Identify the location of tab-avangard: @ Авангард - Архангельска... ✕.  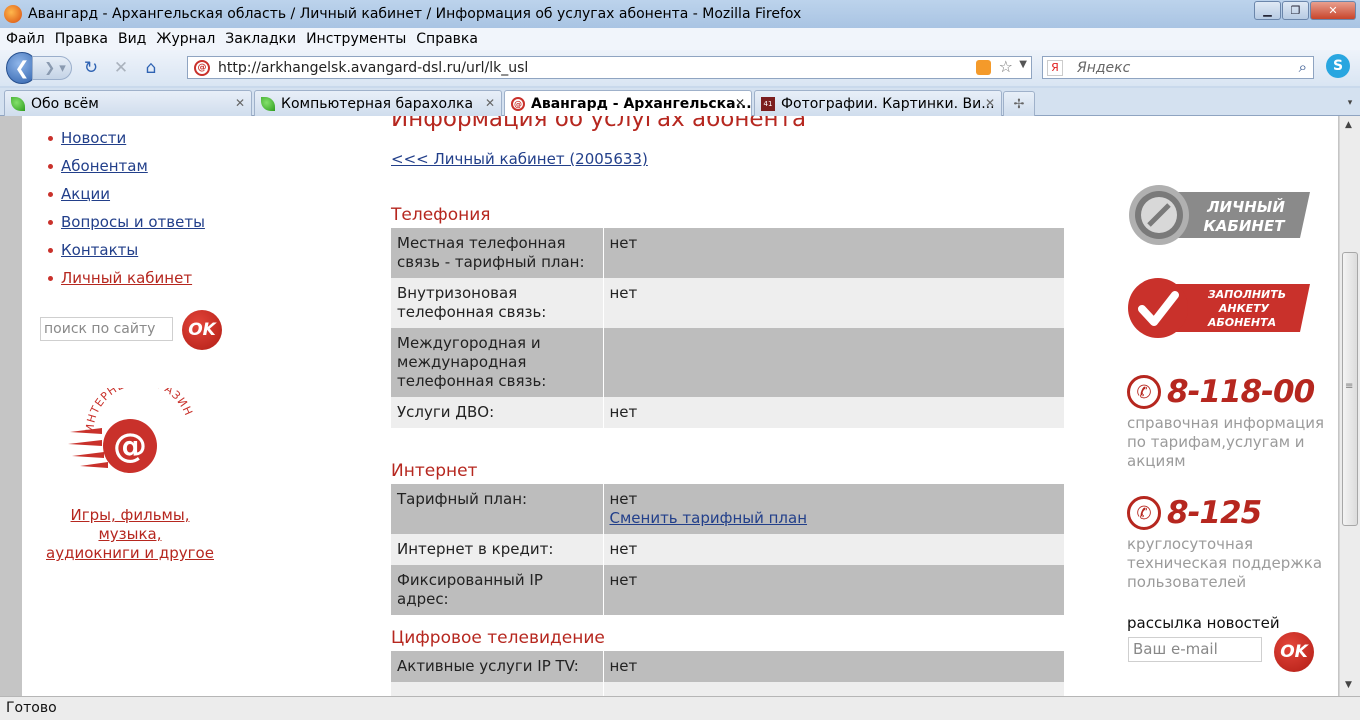
(628, 103).